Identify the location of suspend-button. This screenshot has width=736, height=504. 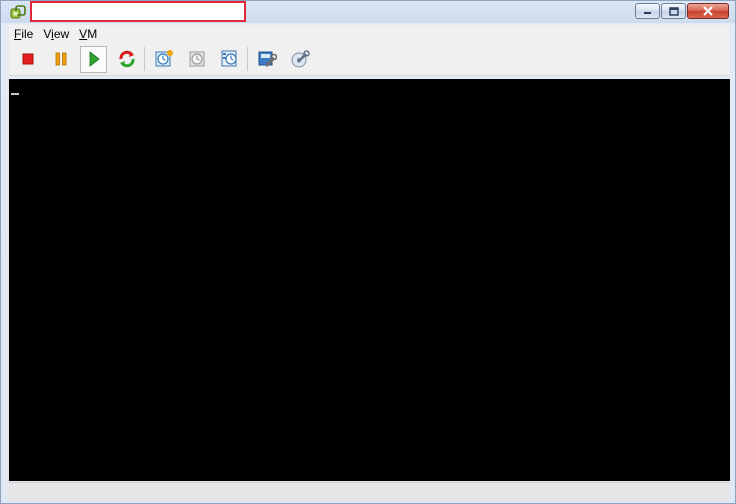
(60, 59).